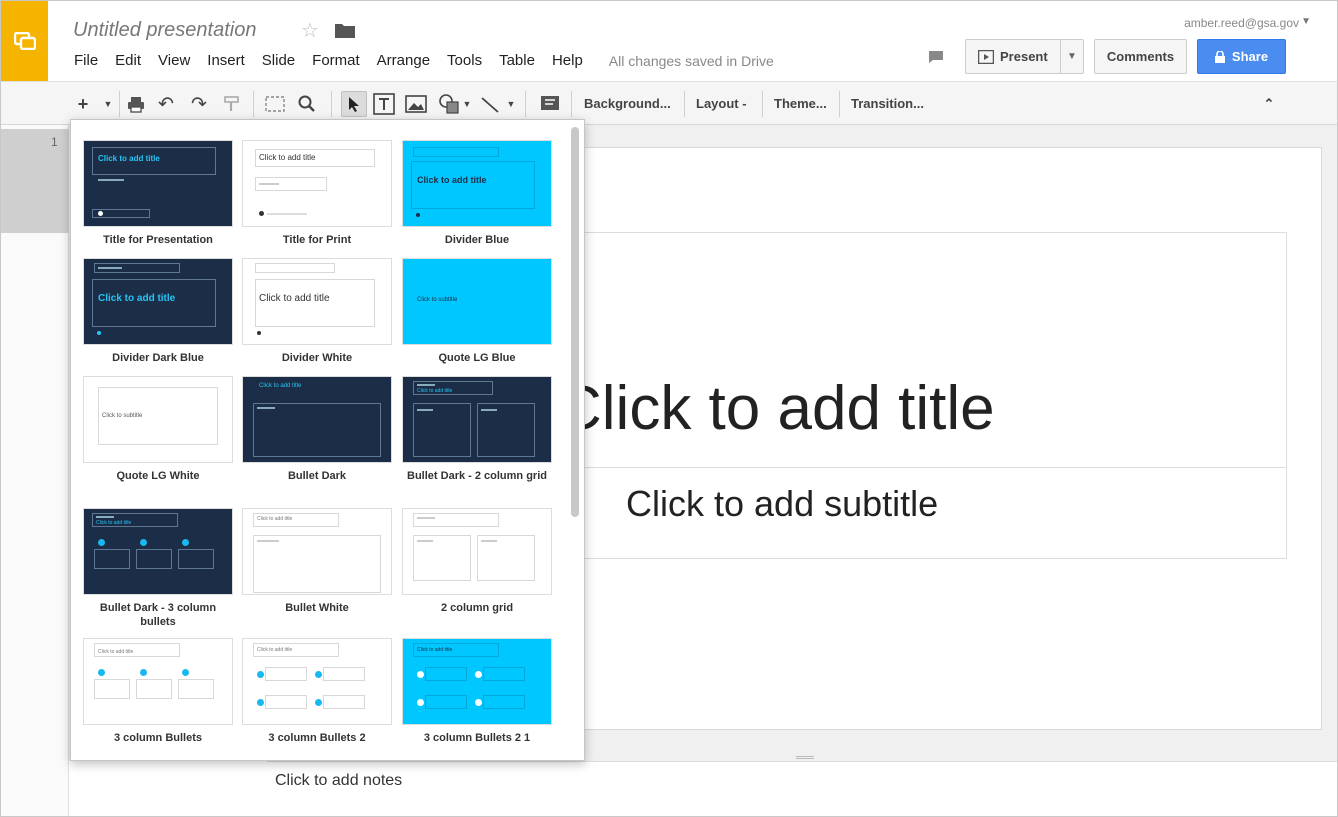 This screenshot has height=817, width=1338. I want to click on line-icon, so click(490, 104).